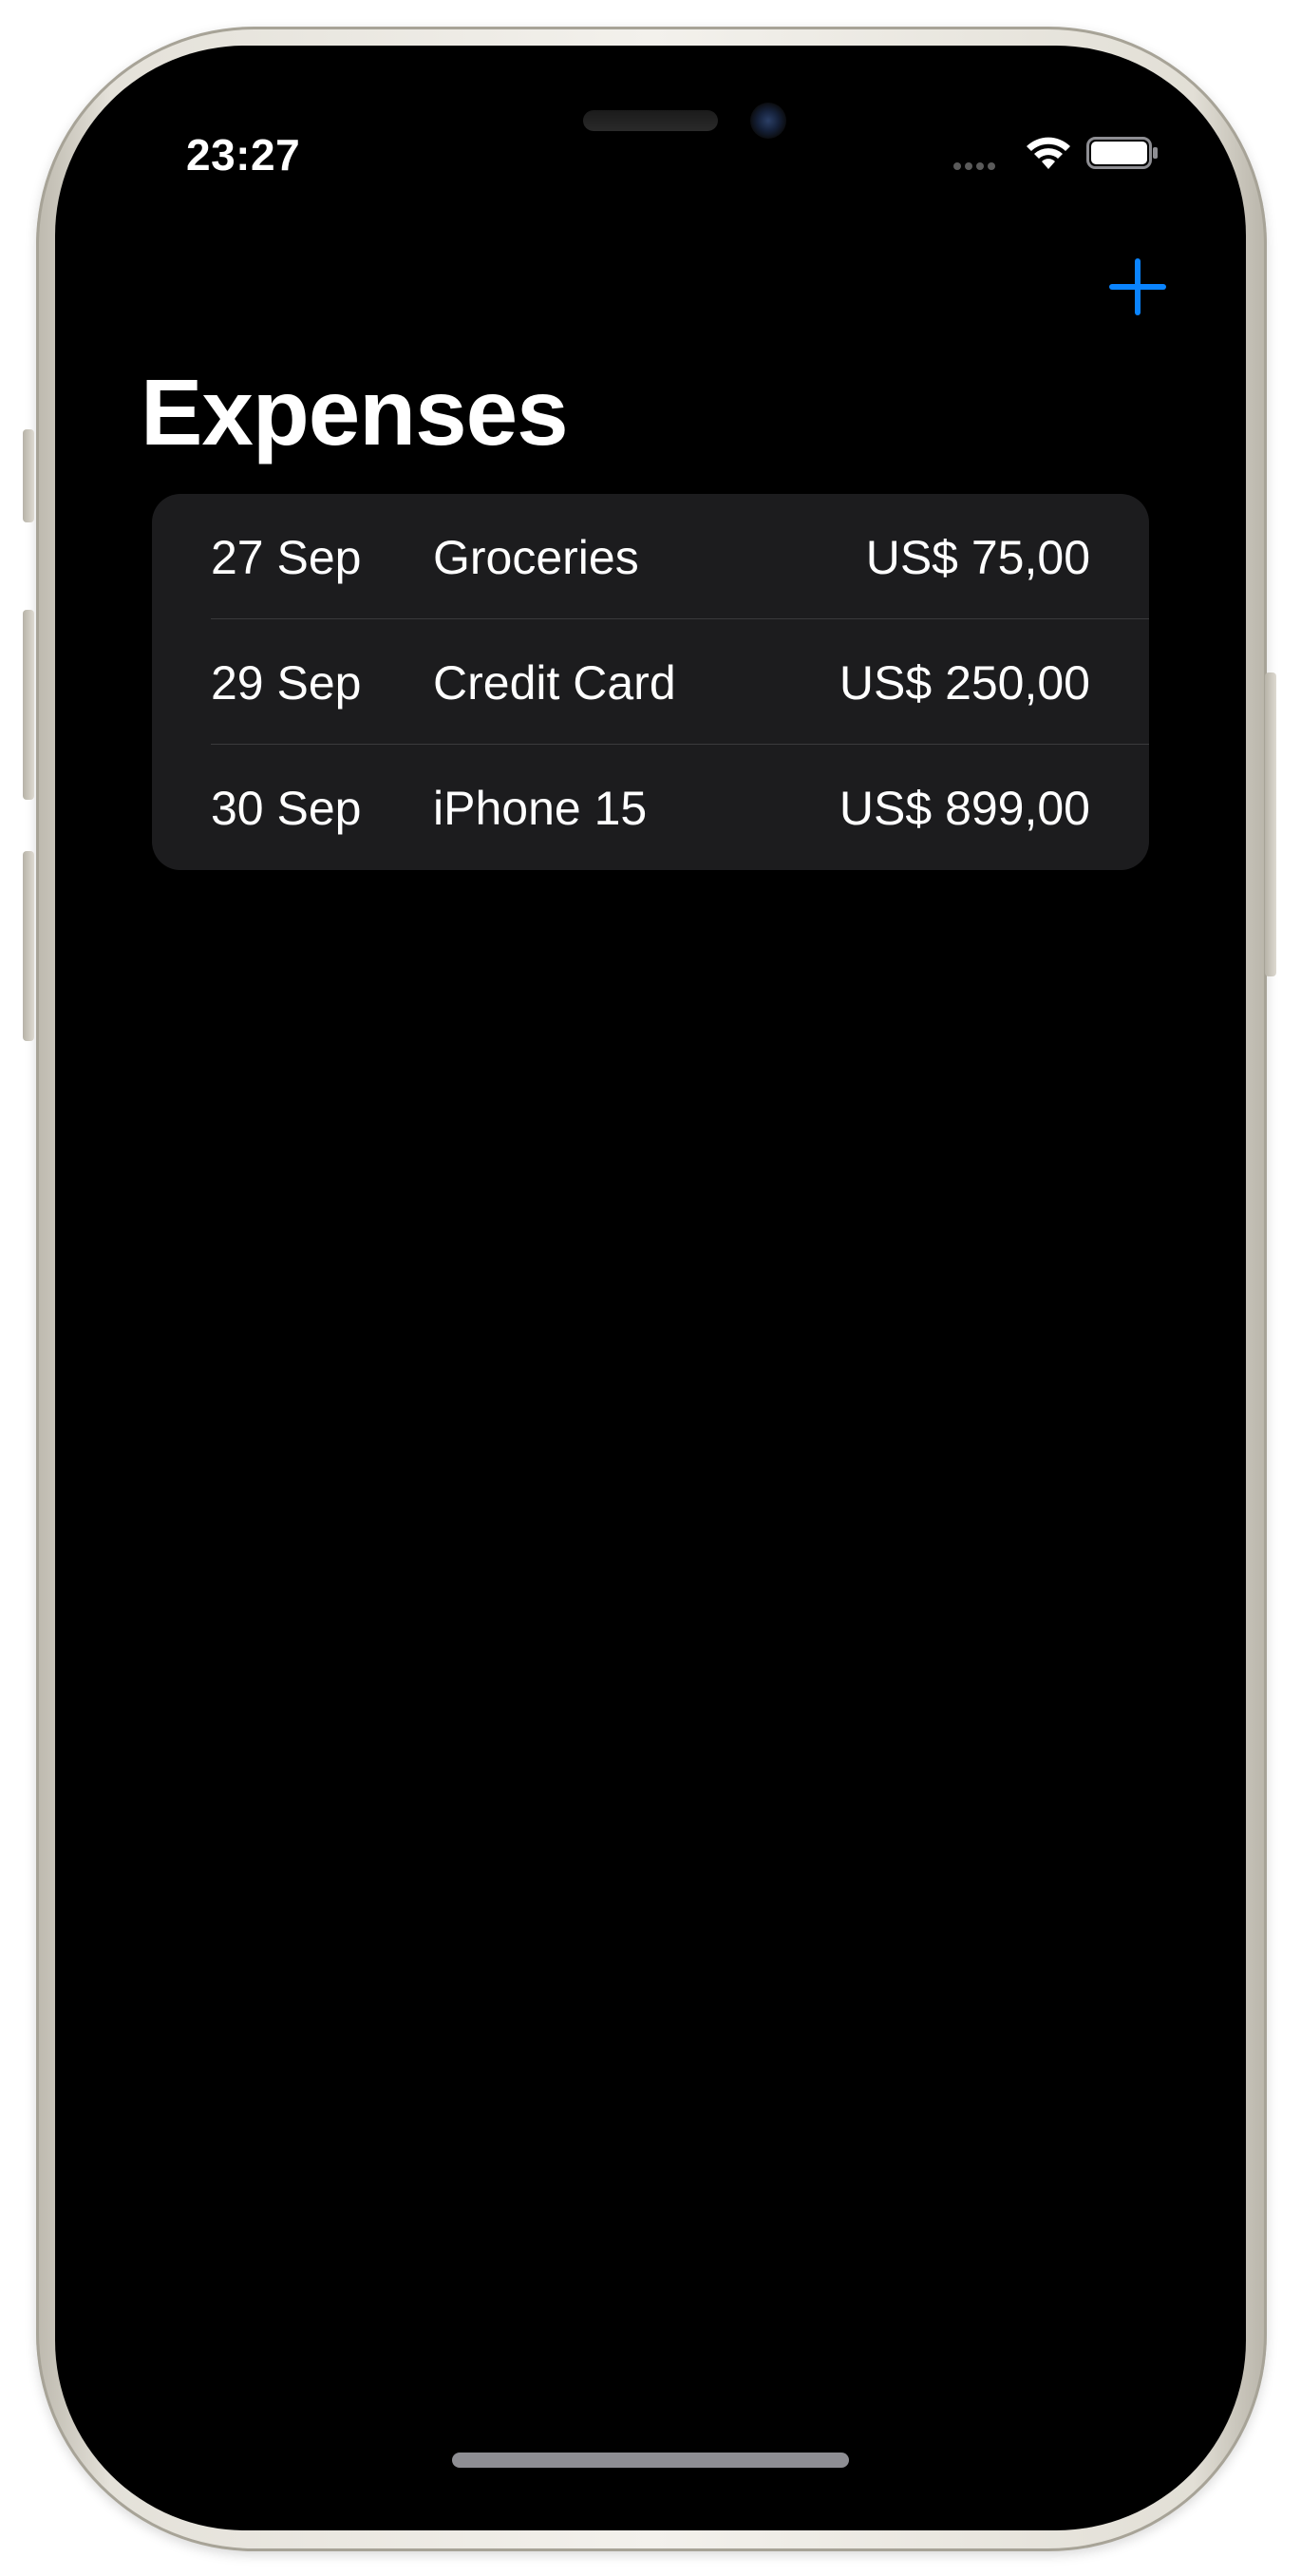  I want to click on plus-icon, so click(1137, 286).